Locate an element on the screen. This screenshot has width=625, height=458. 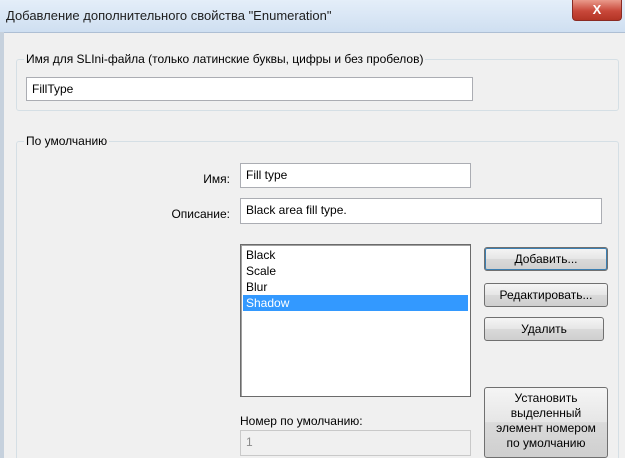
list-item: Black is located at coordinates (355, 255).